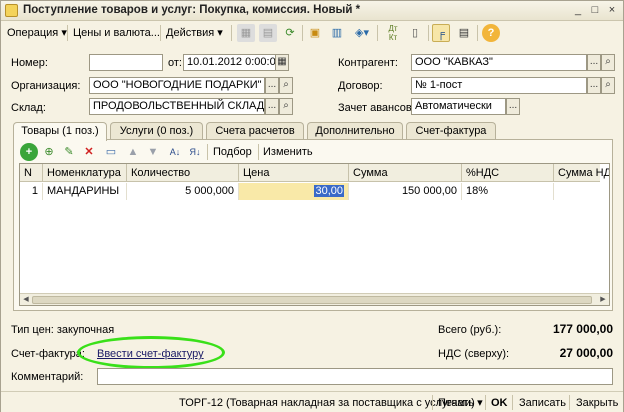 Image resolution: width=624 pixels, height=412 pixels. What do you see at coordinates (499, 62) in the screenshot?
I see `contractor-field: ООО "КАВКАЗ"` at bounding box center [499, 62].